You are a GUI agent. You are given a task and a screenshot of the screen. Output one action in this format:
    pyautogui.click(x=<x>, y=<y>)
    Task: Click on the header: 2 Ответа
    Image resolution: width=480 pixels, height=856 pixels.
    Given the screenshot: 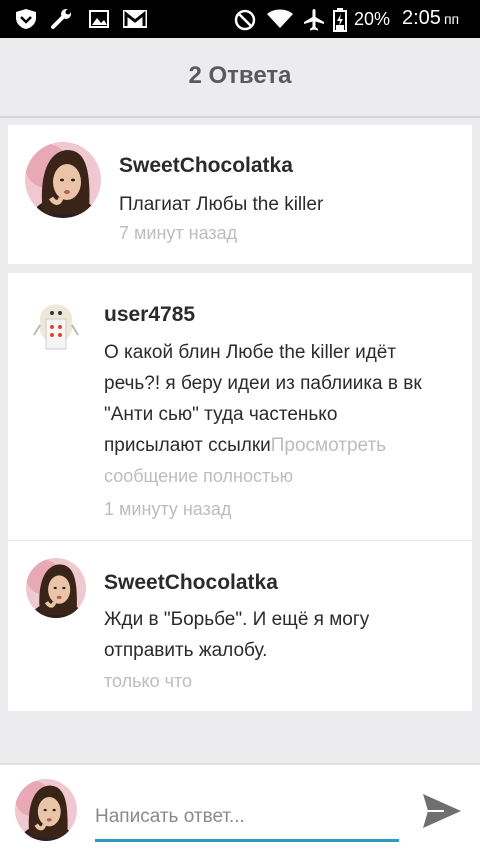 What is the action you would take?
    pyautogui.click(x=240, y=78)
    